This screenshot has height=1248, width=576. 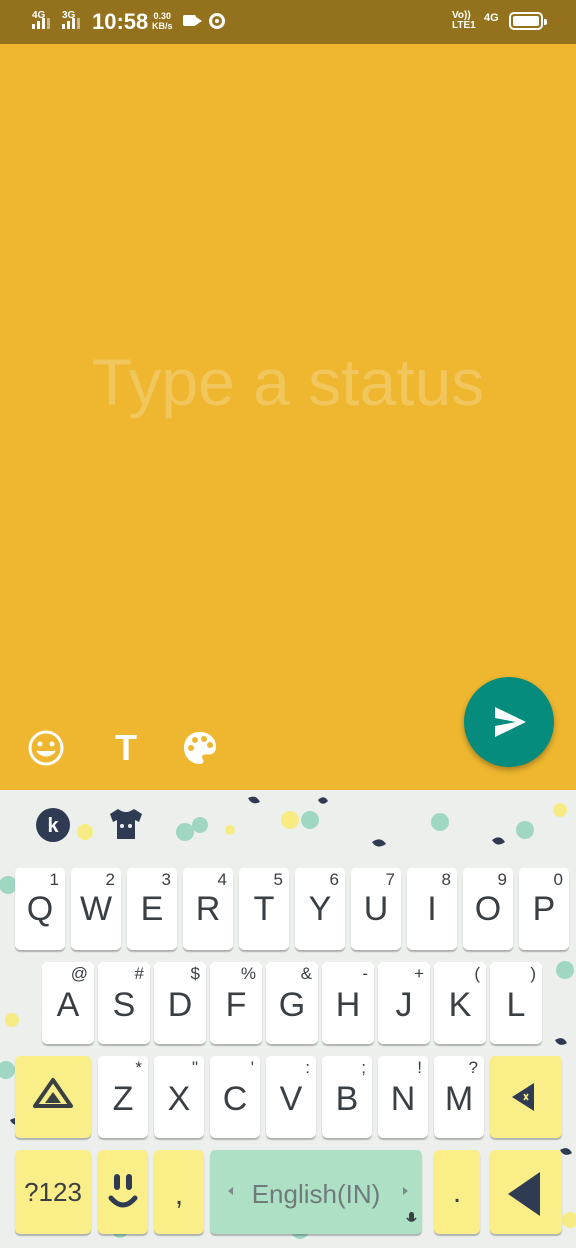 I want to click on key-p: 0P, so click(x=544, y=909).